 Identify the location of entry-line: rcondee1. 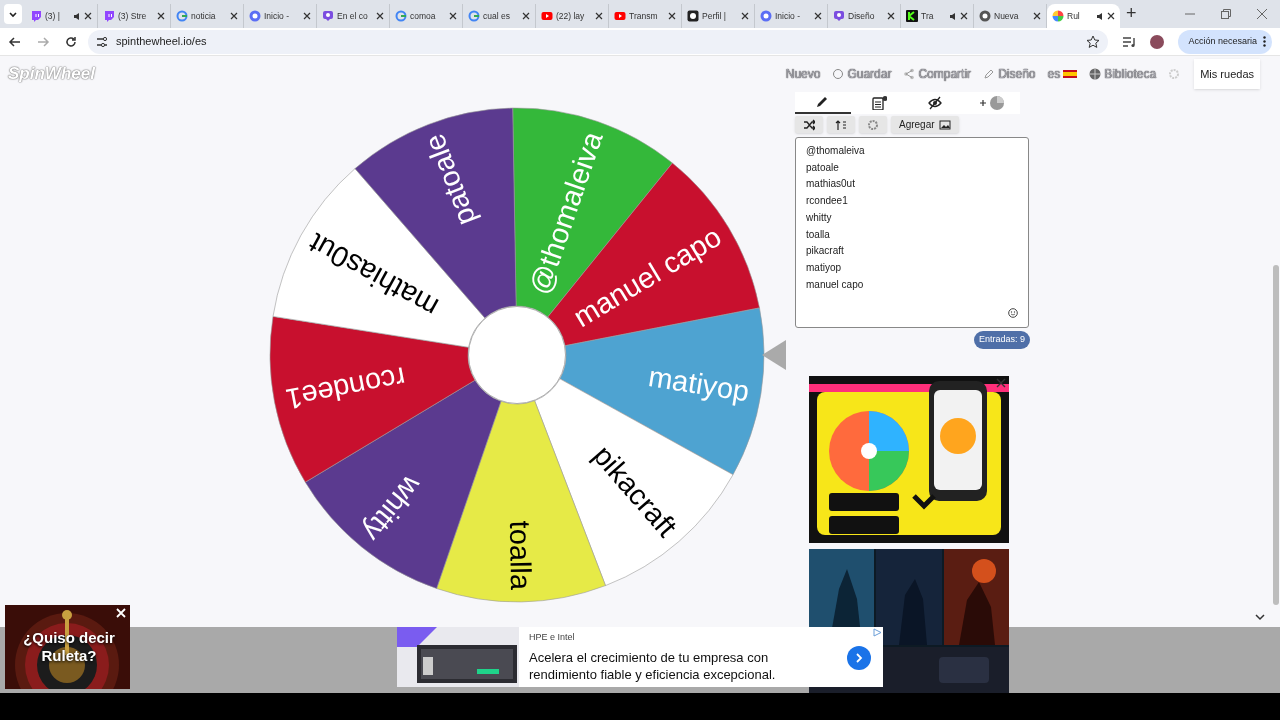
(827, 201).